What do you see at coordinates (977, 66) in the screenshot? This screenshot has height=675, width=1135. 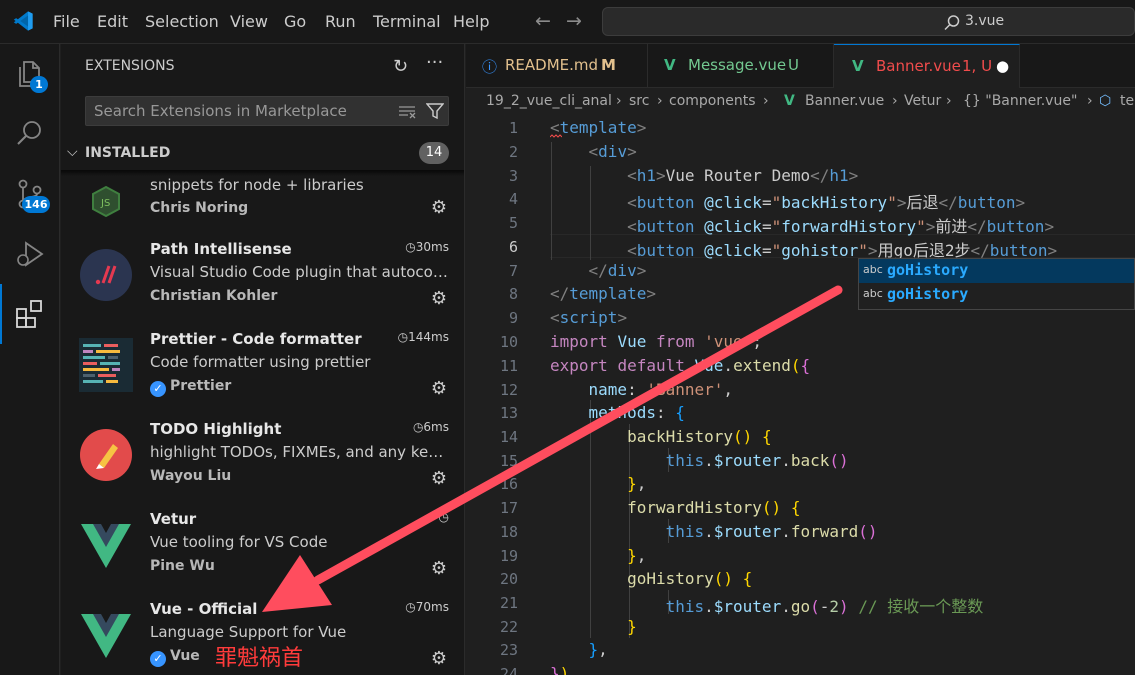 I see `tab-status: 1, U` at bounding box center [977, 66].